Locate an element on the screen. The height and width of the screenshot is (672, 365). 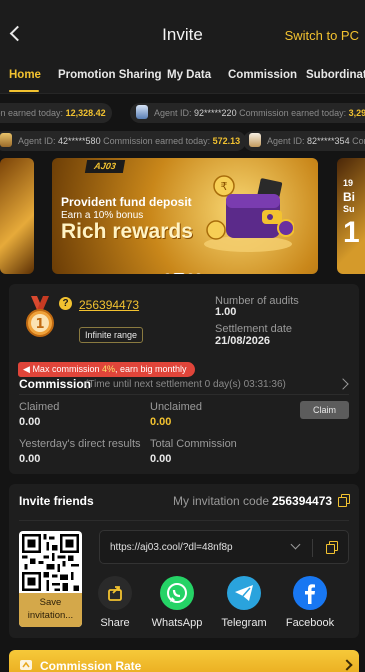
telegram-share-button: Telegram is located at coordinates (244, 602).